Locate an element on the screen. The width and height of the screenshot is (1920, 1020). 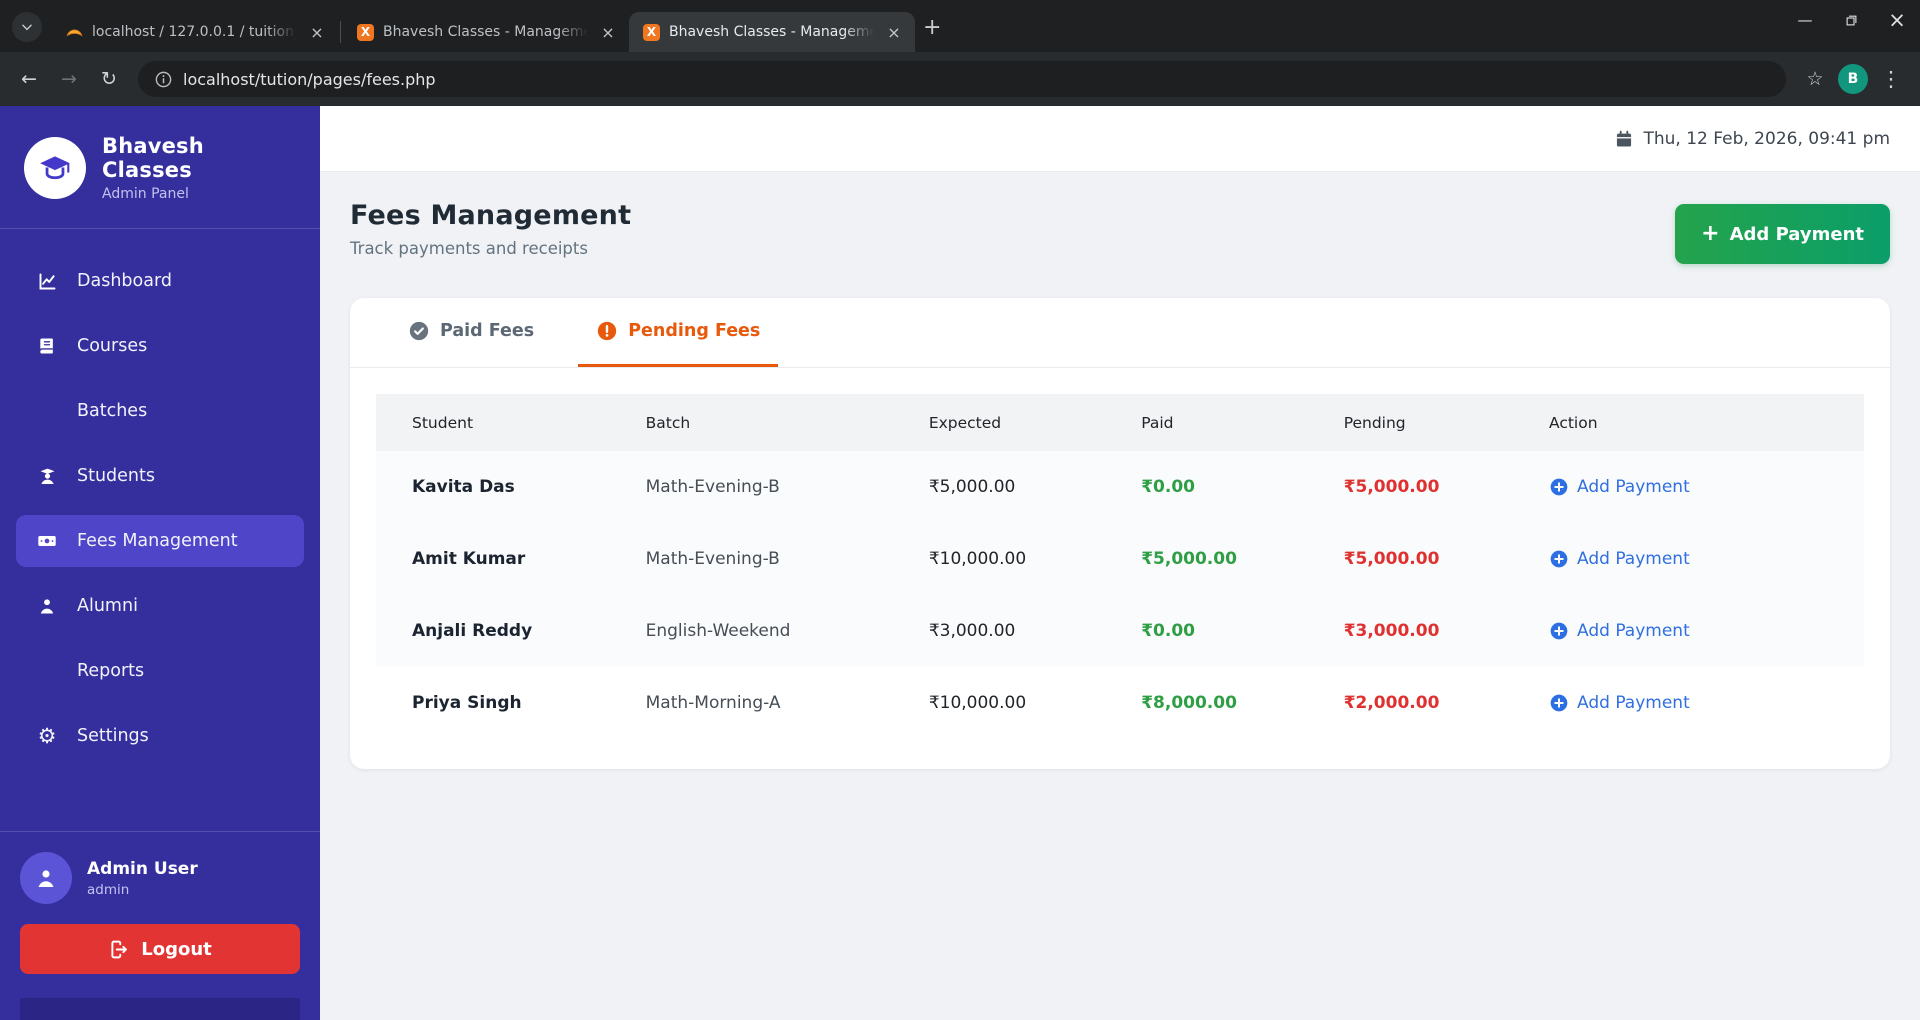
cell-pending: ₹2,000.00 is located at coordinates (1391, 703).